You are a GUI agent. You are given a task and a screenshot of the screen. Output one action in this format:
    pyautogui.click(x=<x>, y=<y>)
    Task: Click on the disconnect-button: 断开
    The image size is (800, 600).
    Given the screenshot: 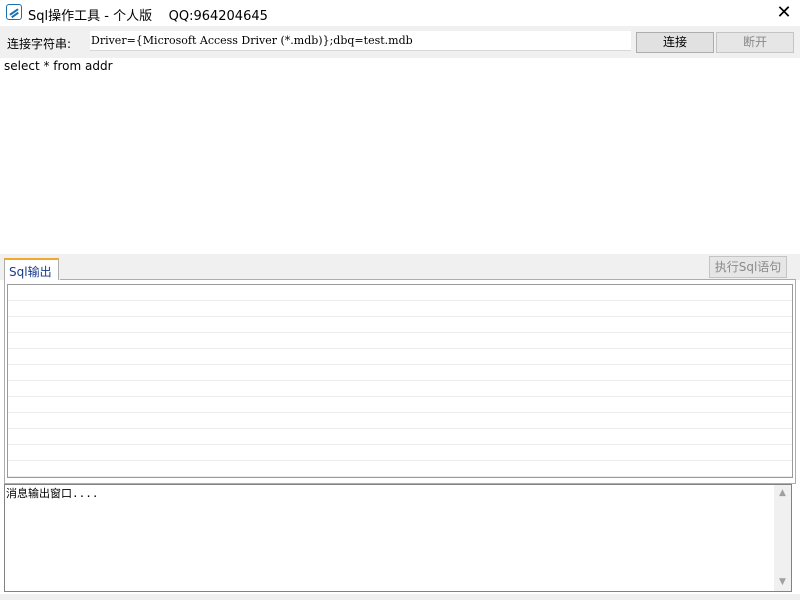 What is the action you would take?
    pyautogui.click(x=755, y=42)
    